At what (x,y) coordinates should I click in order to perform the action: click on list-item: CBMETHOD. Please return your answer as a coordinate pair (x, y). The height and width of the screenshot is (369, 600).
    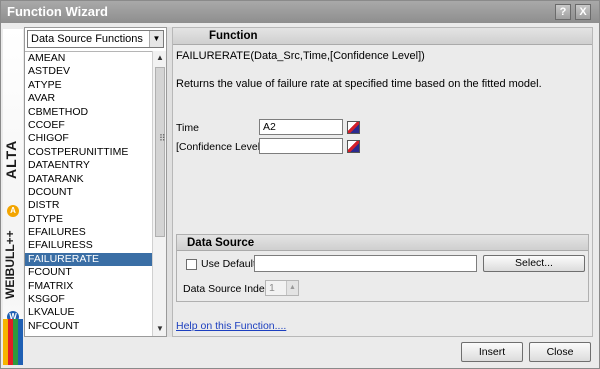
    Looking at the image, I should click on (88, 112).